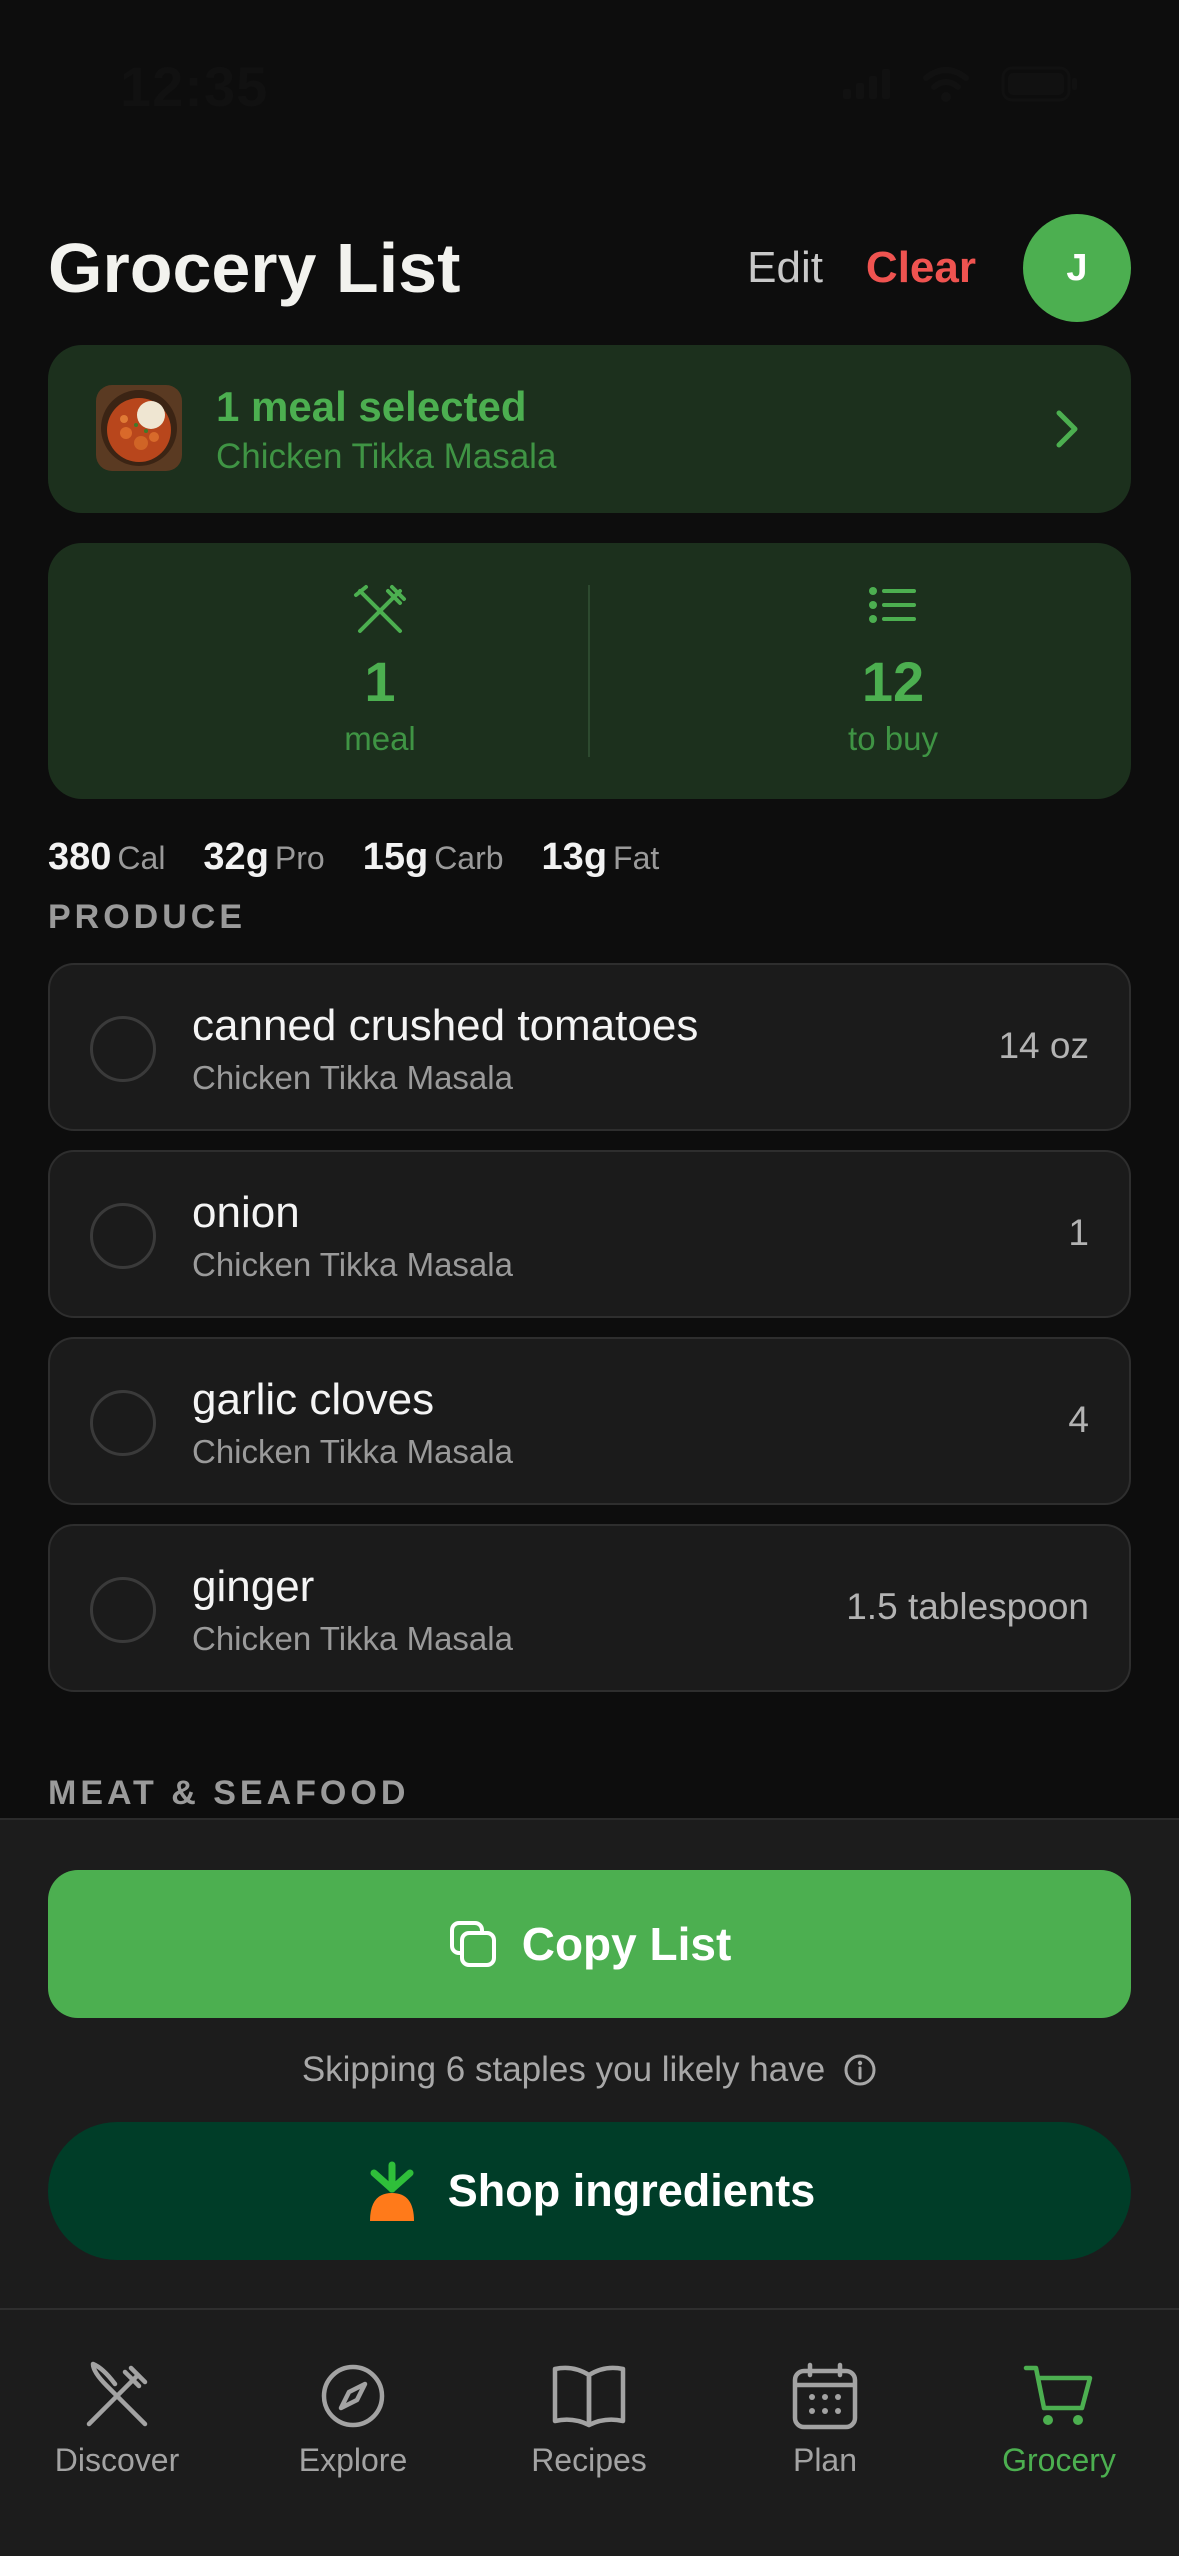  What do you see at coordinates (445, 1025) in the screenshot?
I see `item-name: canned crushed tomatoes` at bounding box center [445, 1025].